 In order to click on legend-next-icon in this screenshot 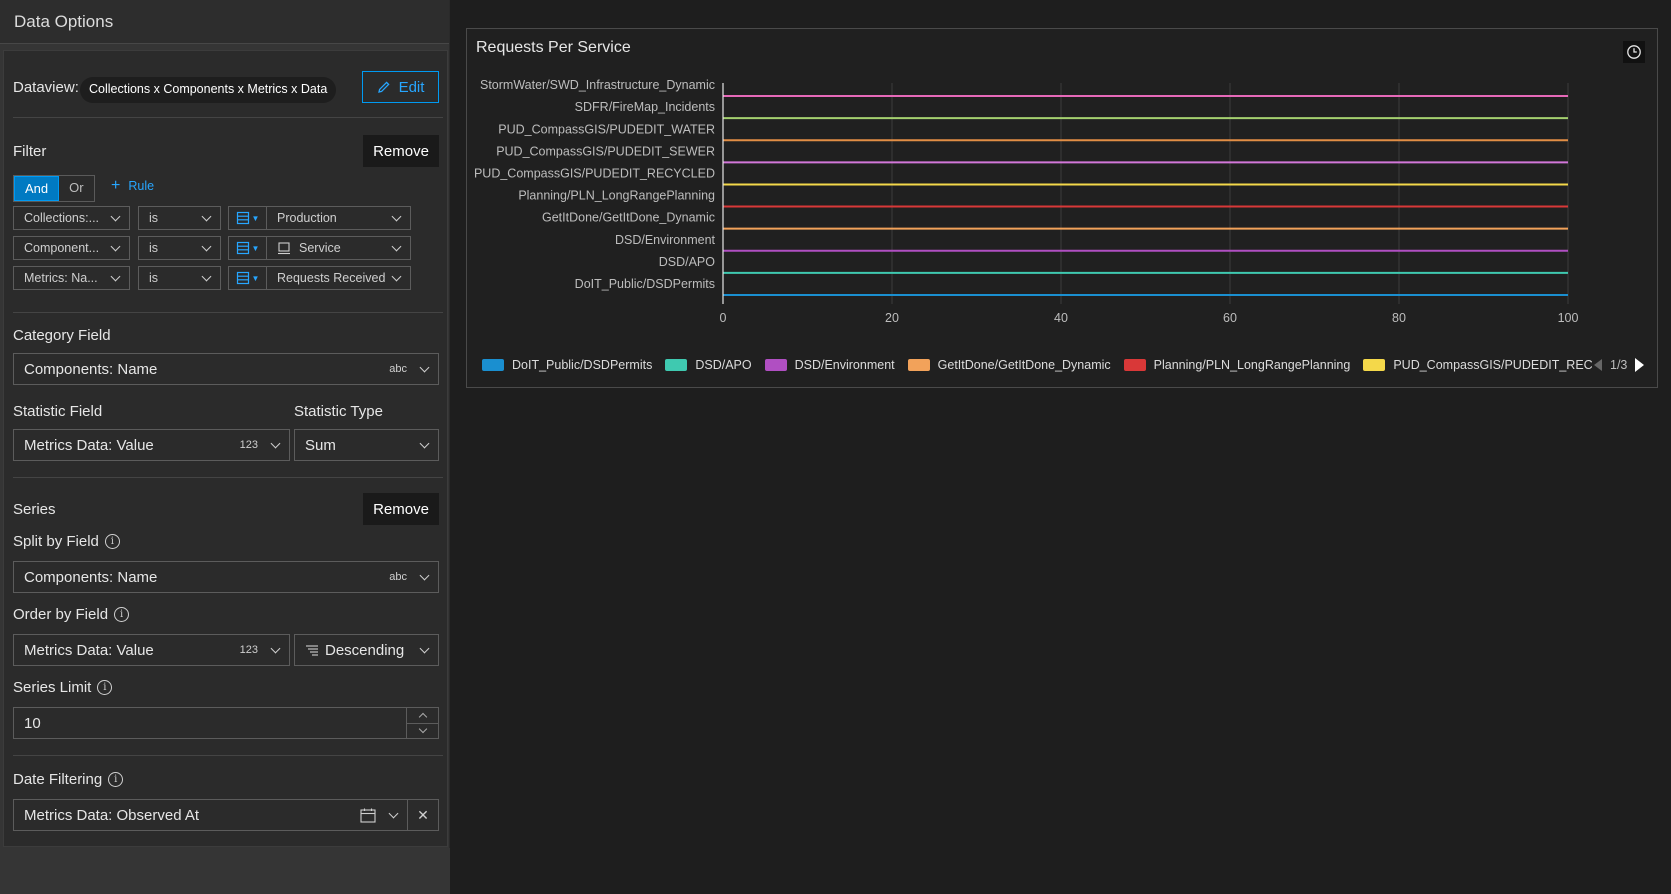, I will do `click(1640, 365)`.